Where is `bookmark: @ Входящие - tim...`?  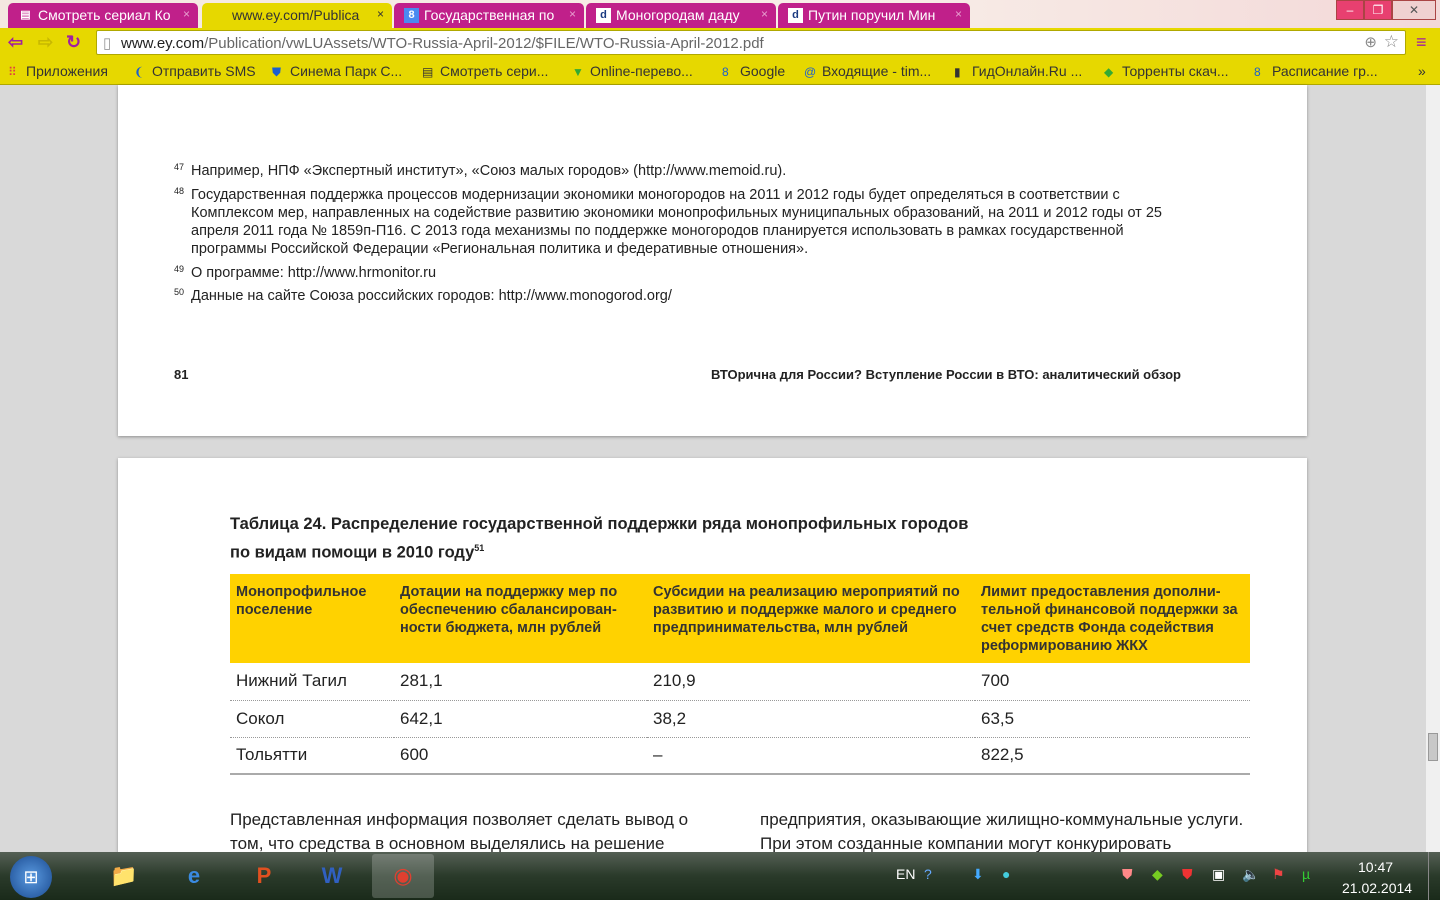
bookmark: @ Входящие - tim... is located at coordinates (867, 71).